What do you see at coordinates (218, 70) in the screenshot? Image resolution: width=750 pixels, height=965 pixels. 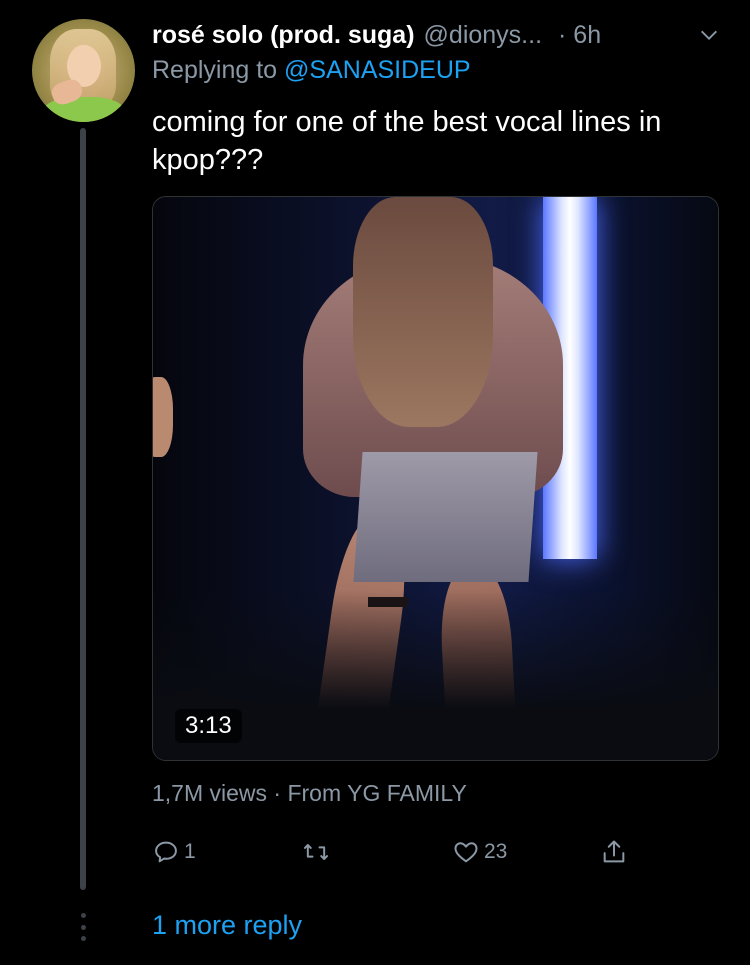 I see `replying-prefix: Replying to` at bounding box center [218, 70].